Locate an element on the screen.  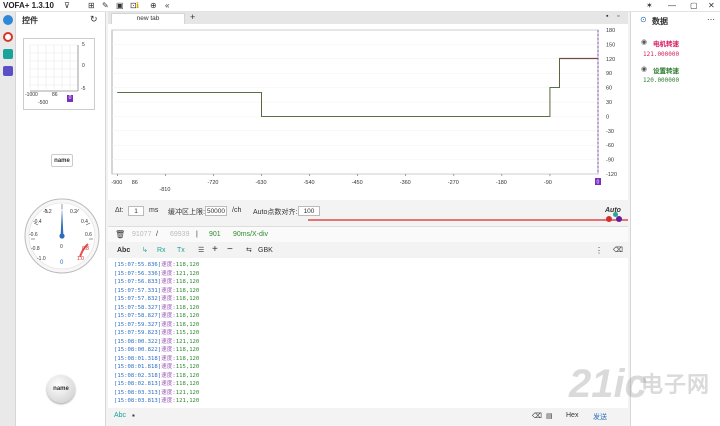
lock-icon: ▪ is located at coordinates (607, 16).